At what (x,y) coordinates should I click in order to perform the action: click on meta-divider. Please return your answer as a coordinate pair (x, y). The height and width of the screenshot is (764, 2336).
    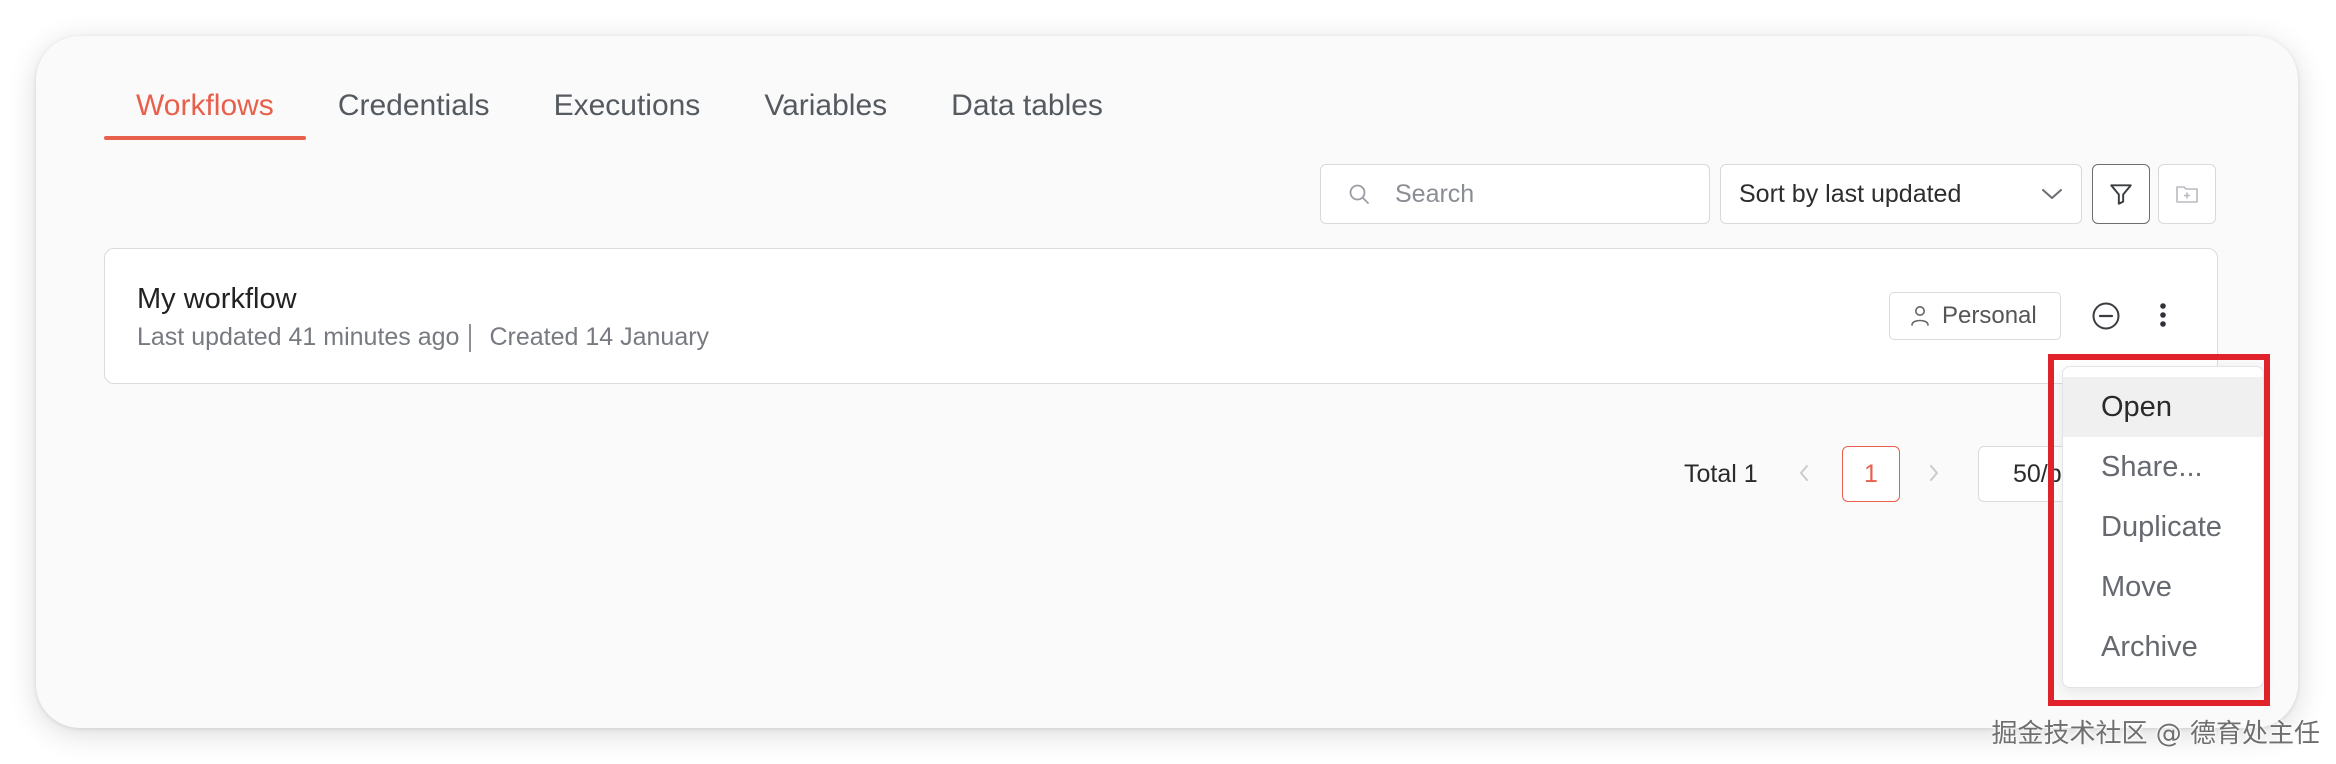
    Looking at the image, I should click on (470, 337).